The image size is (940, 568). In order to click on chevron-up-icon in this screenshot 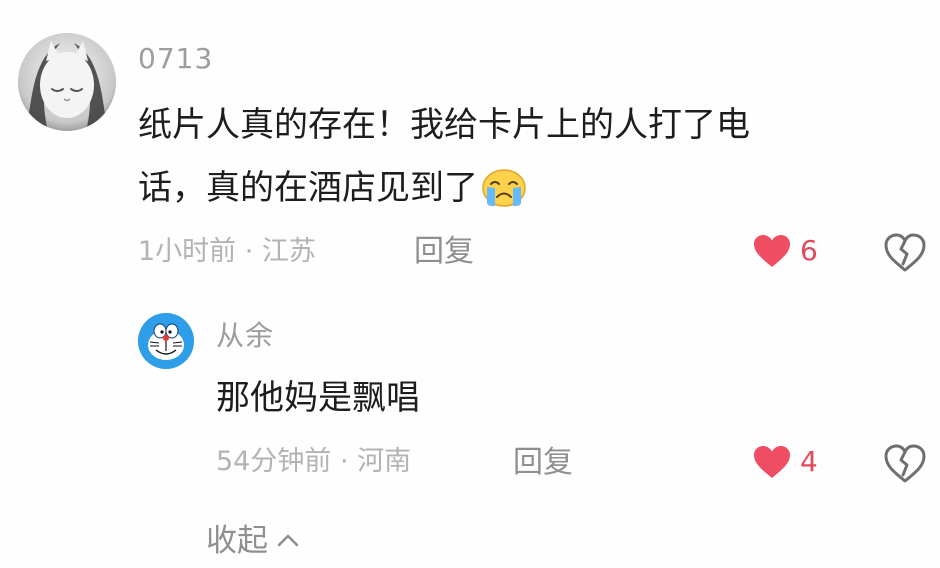, I will do `click(288, 535)`.